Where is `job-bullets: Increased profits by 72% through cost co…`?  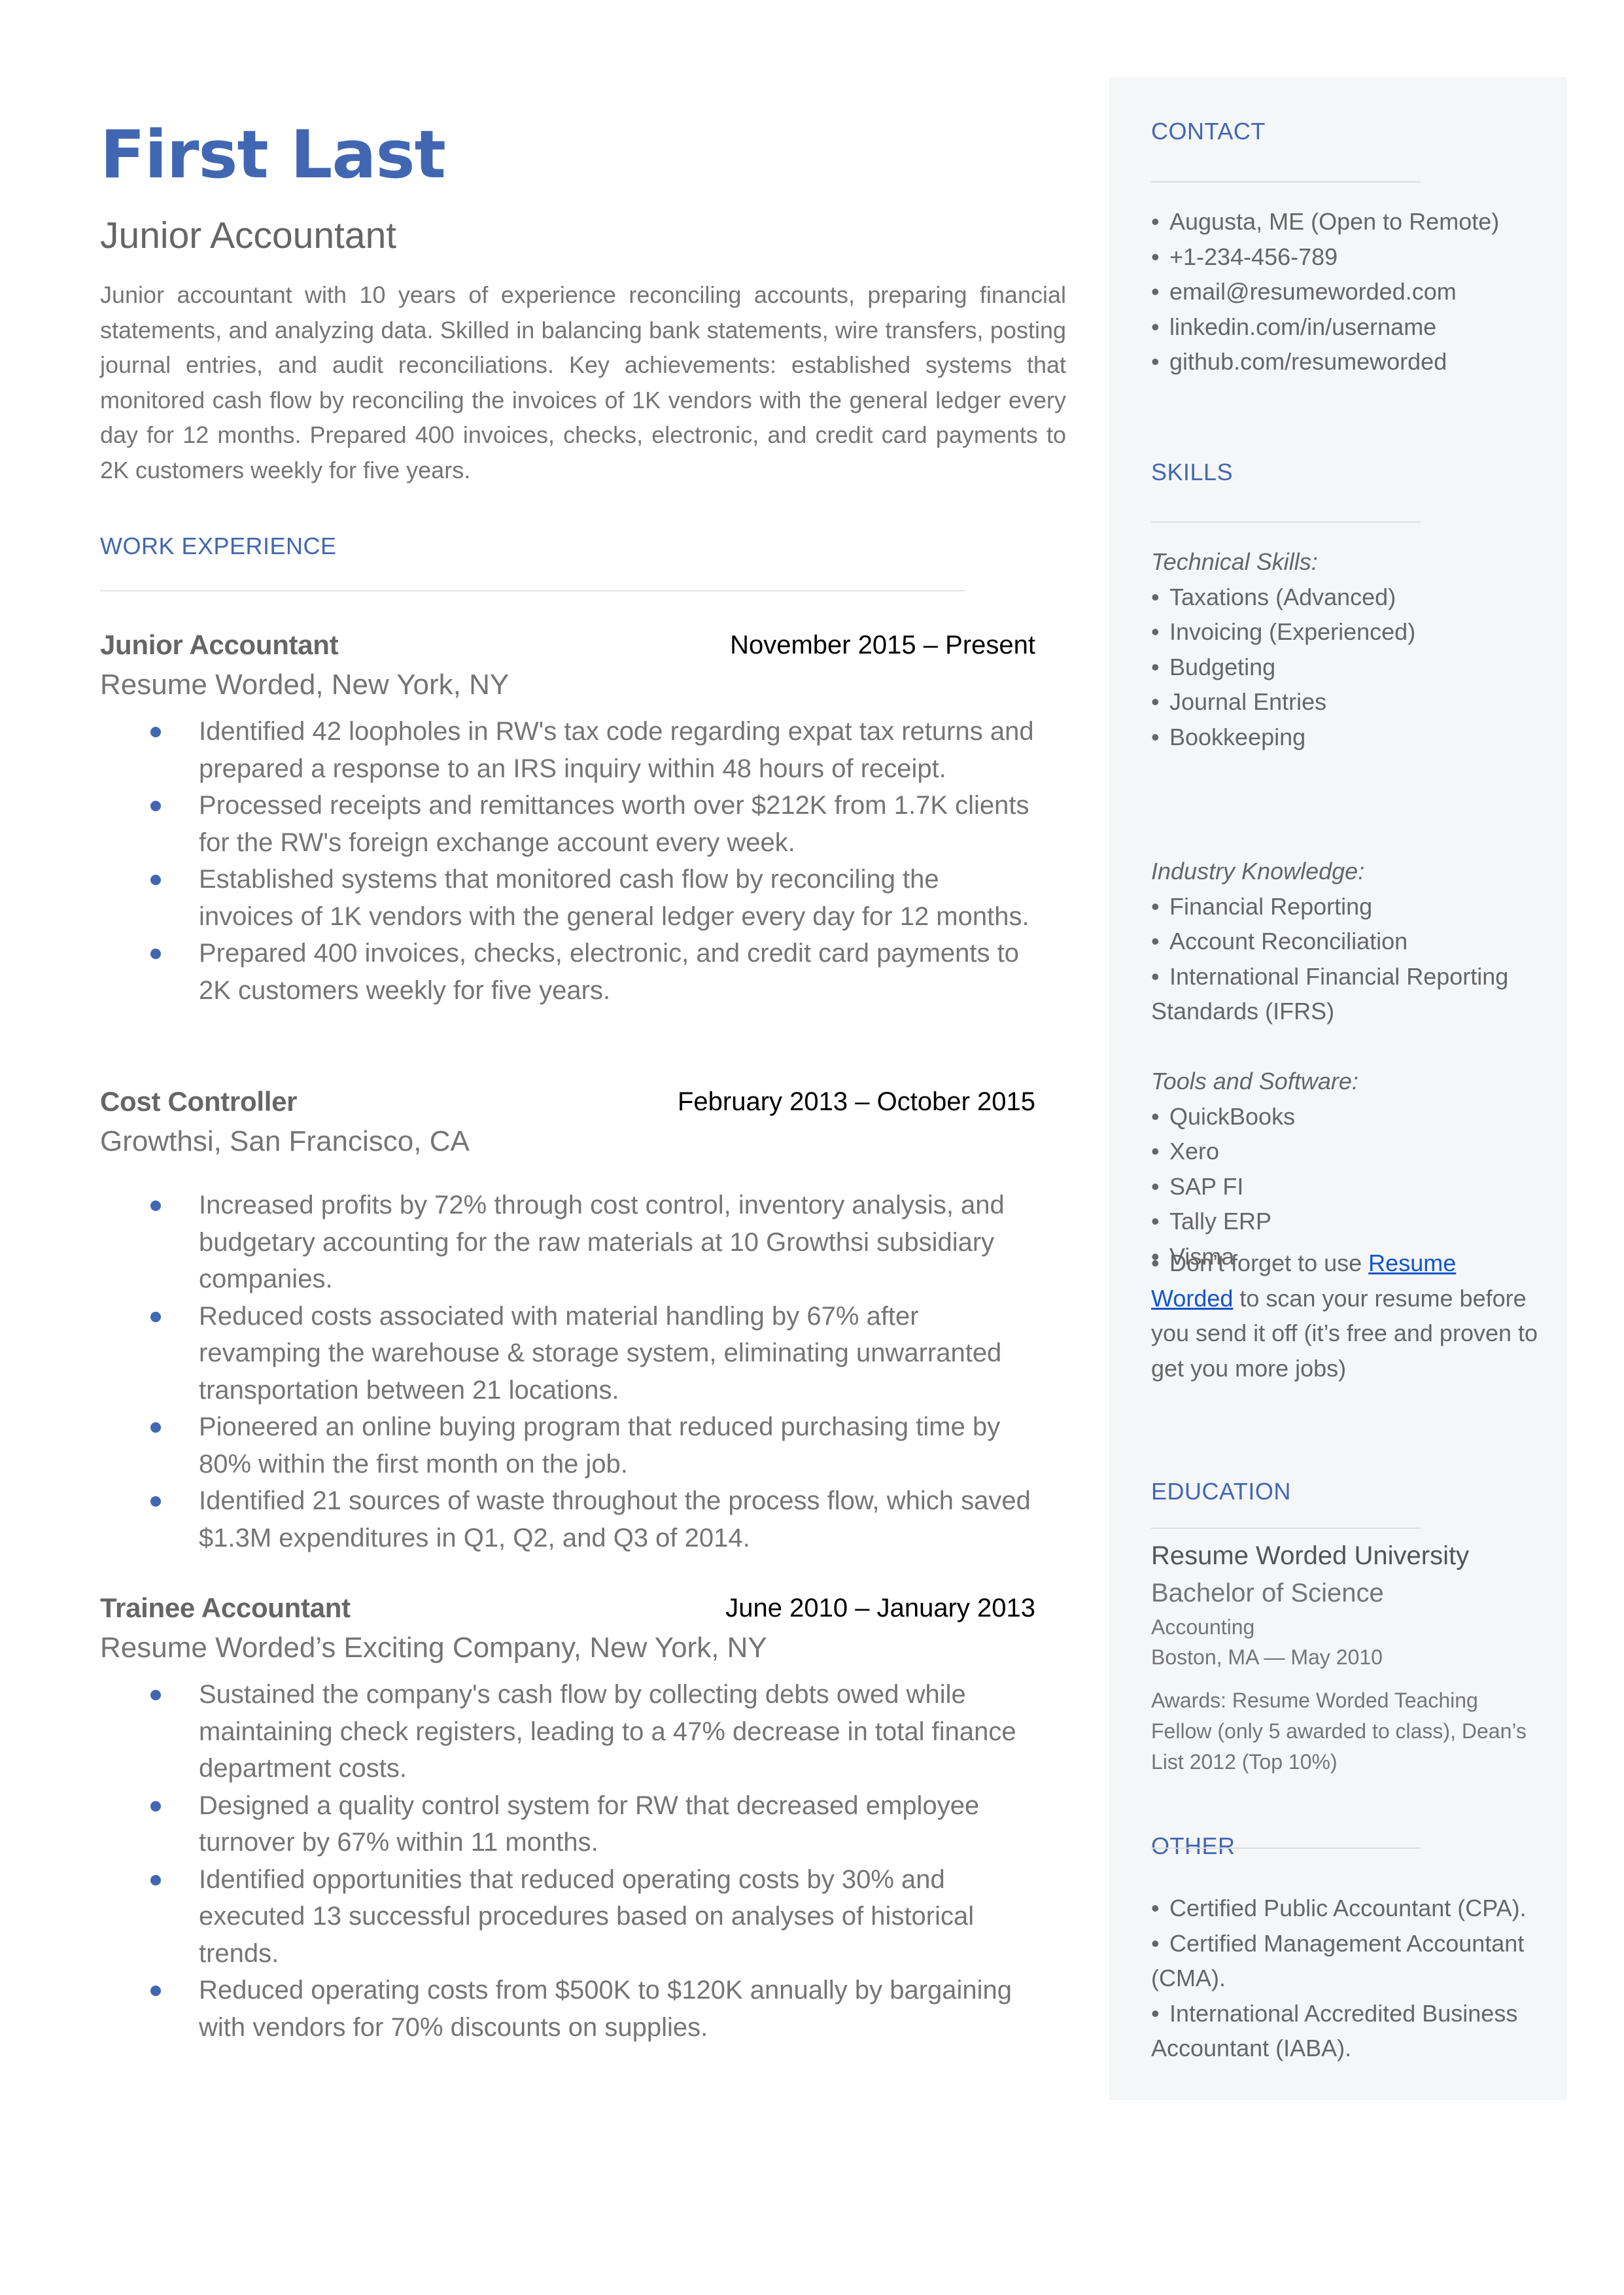 job-bullets: Increased profits by 72% through cost co… is located at coordinates (567, 1371).